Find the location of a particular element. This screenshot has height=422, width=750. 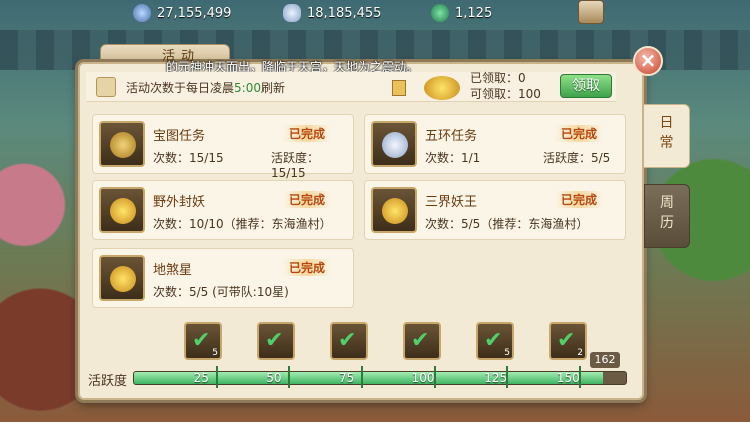

silver-coin-icon is located at coordinates (142, 13).